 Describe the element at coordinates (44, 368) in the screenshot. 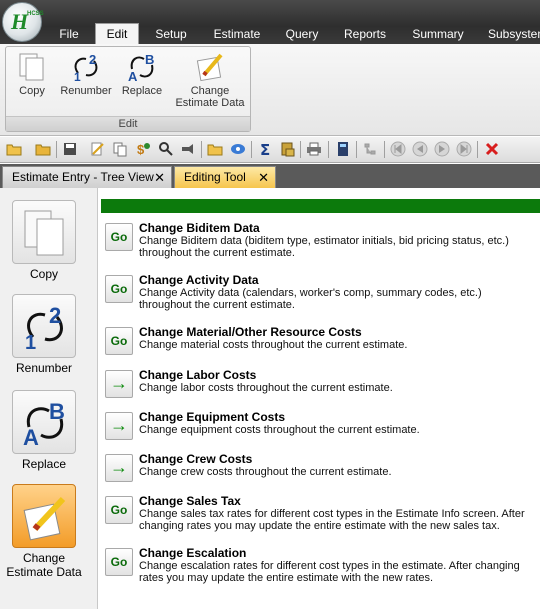

I see `sidebar-renumber-label: Renumber` at that location.